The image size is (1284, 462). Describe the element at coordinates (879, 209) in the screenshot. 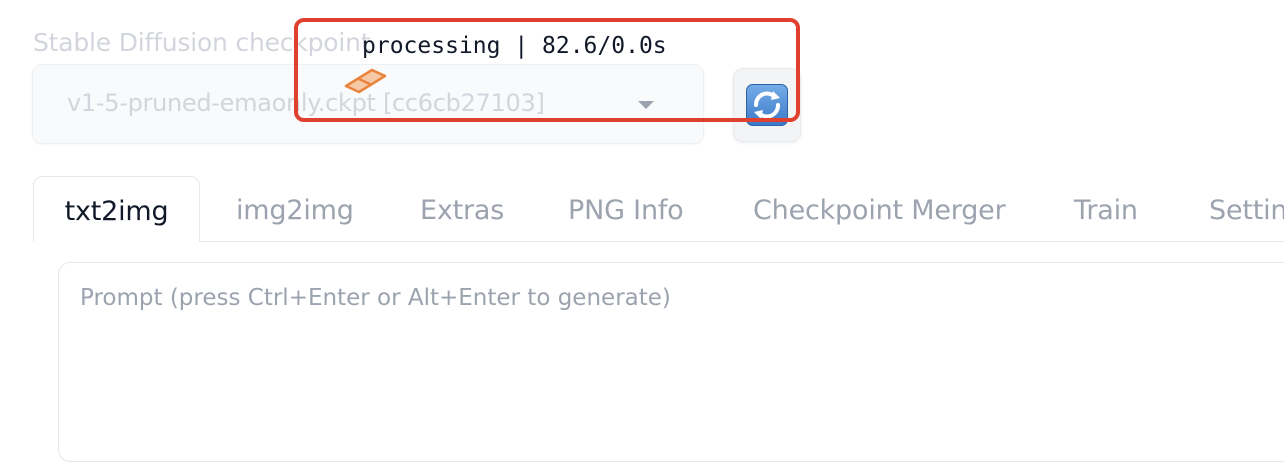

I see `tab-checkpoint-merger: Checkpoint Merger` at that location.